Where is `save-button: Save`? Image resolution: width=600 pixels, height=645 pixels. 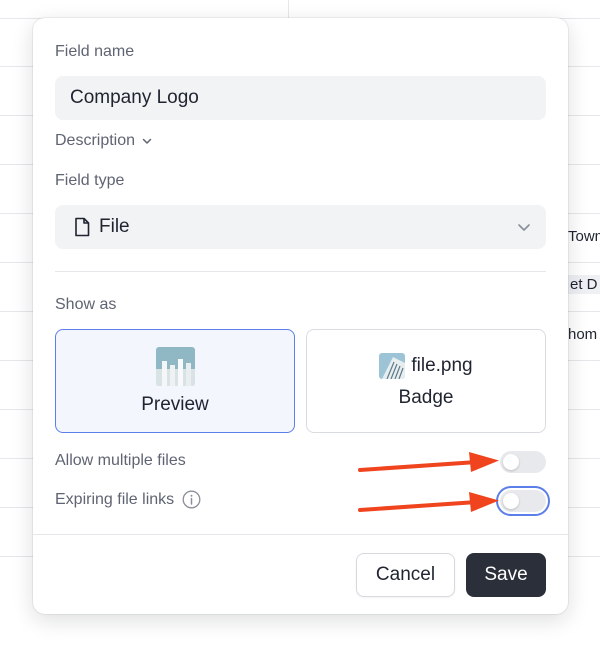 save-button: Save is located at coordinates (506, 575).